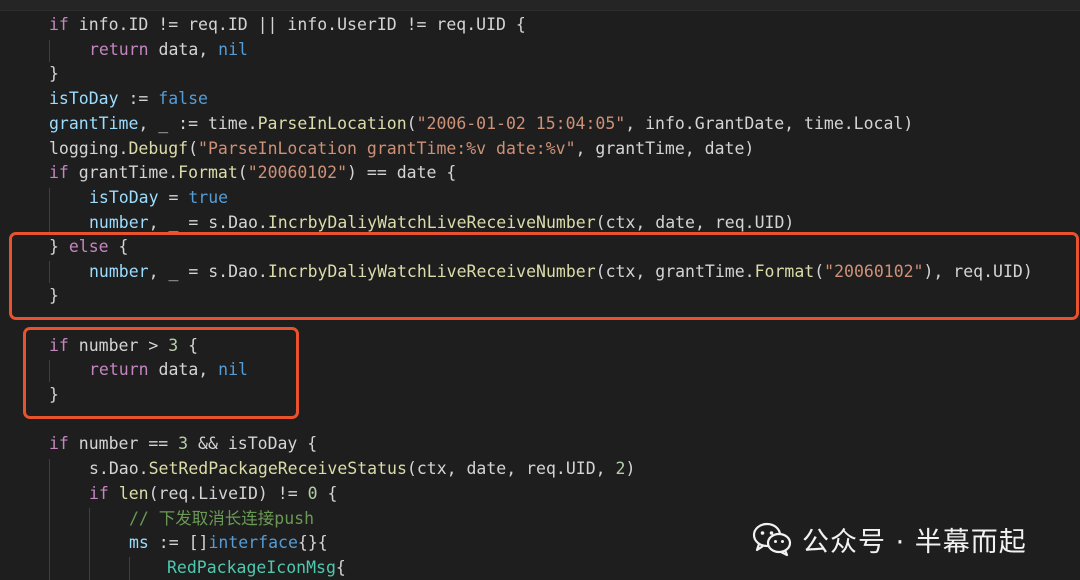 The height and width of the screenshot is (580, 1080). What do you see at coordinates (119, 222) in the screenshot?
I see `variable: number` at bounding box center [119, 222].